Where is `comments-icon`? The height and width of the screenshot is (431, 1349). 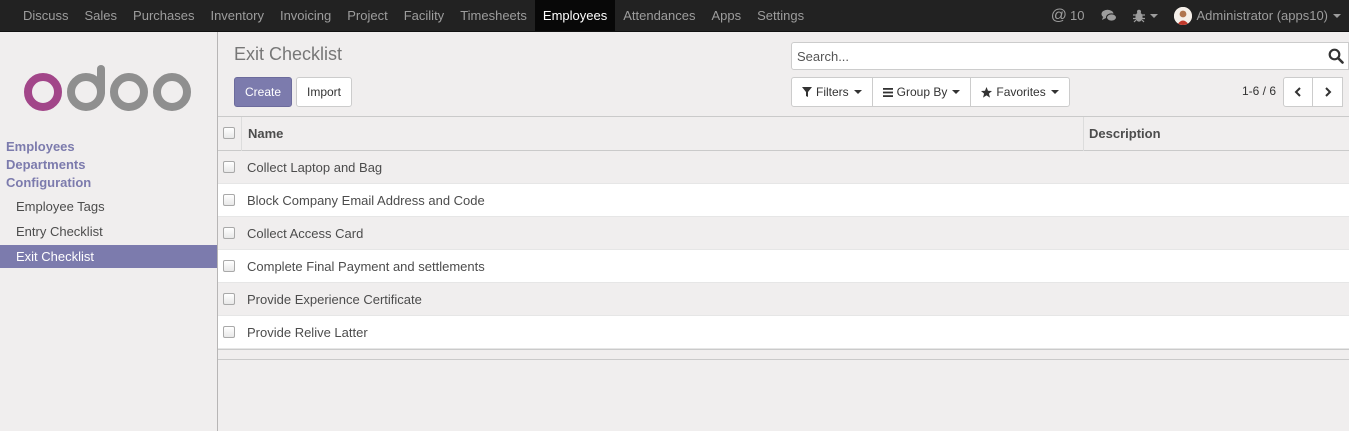 comments-icon is located at coordinates (1109, 15).